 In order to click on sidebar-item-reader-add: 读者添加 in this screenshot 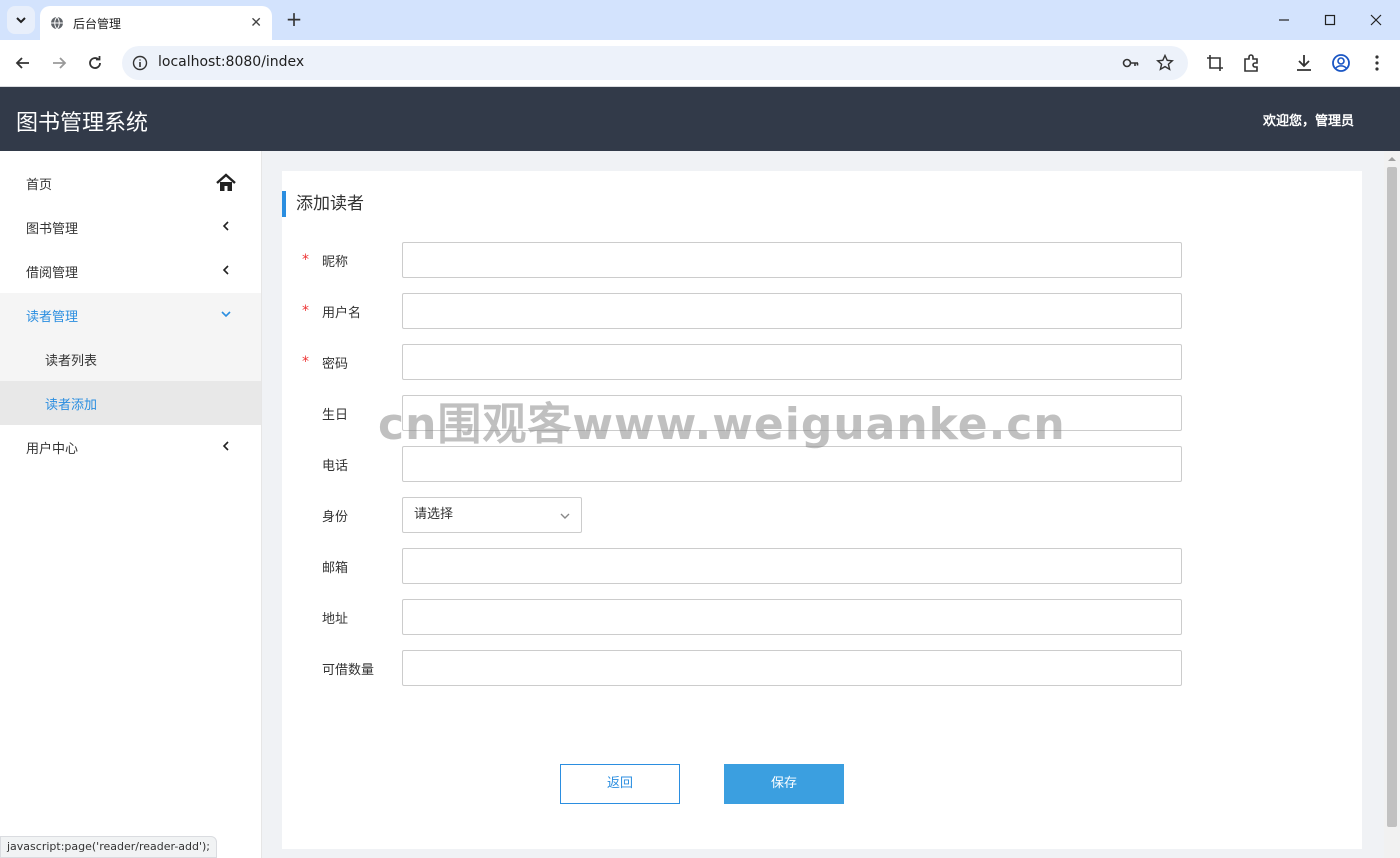, I will do `click(130, 403)`.